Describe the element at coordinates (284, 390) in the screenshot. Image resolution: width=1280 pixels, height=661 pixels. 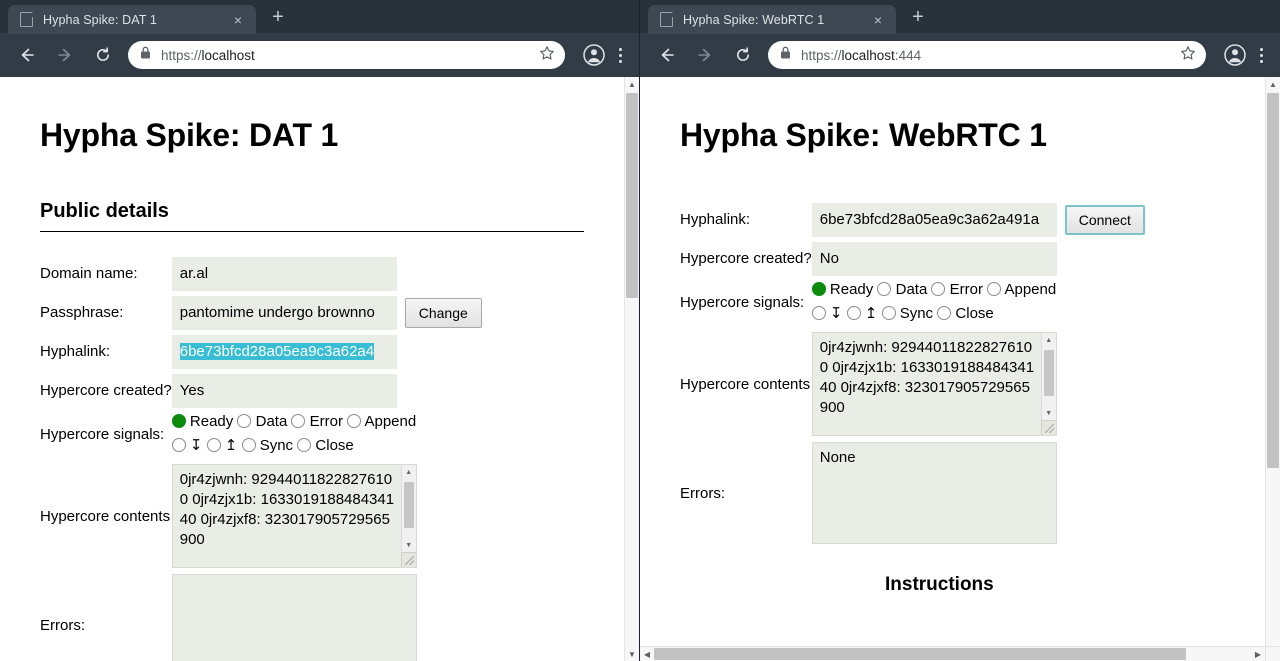
I see `hypercore-created-input: Yes` at that location.